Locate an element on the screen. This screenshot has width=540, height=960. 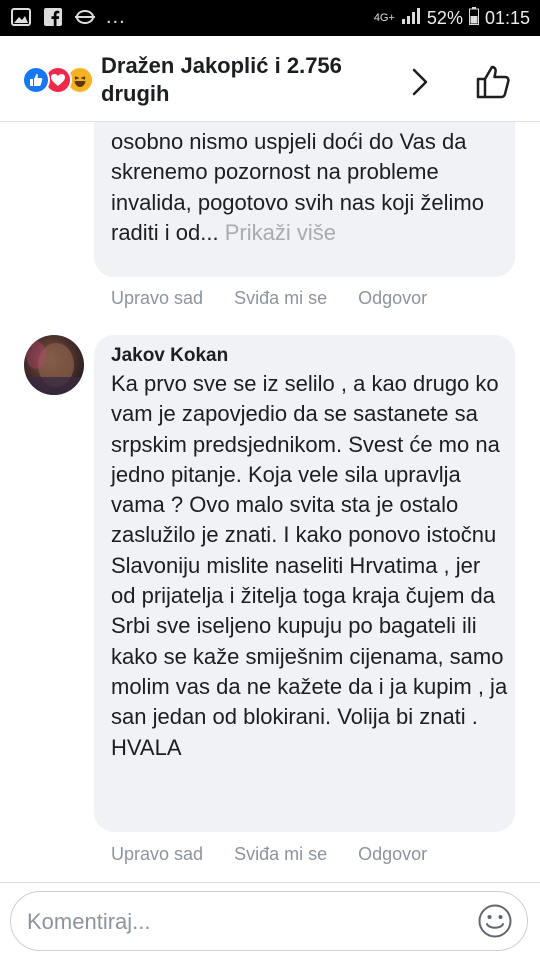
reaction-icons is located at coordinates (61, 81).